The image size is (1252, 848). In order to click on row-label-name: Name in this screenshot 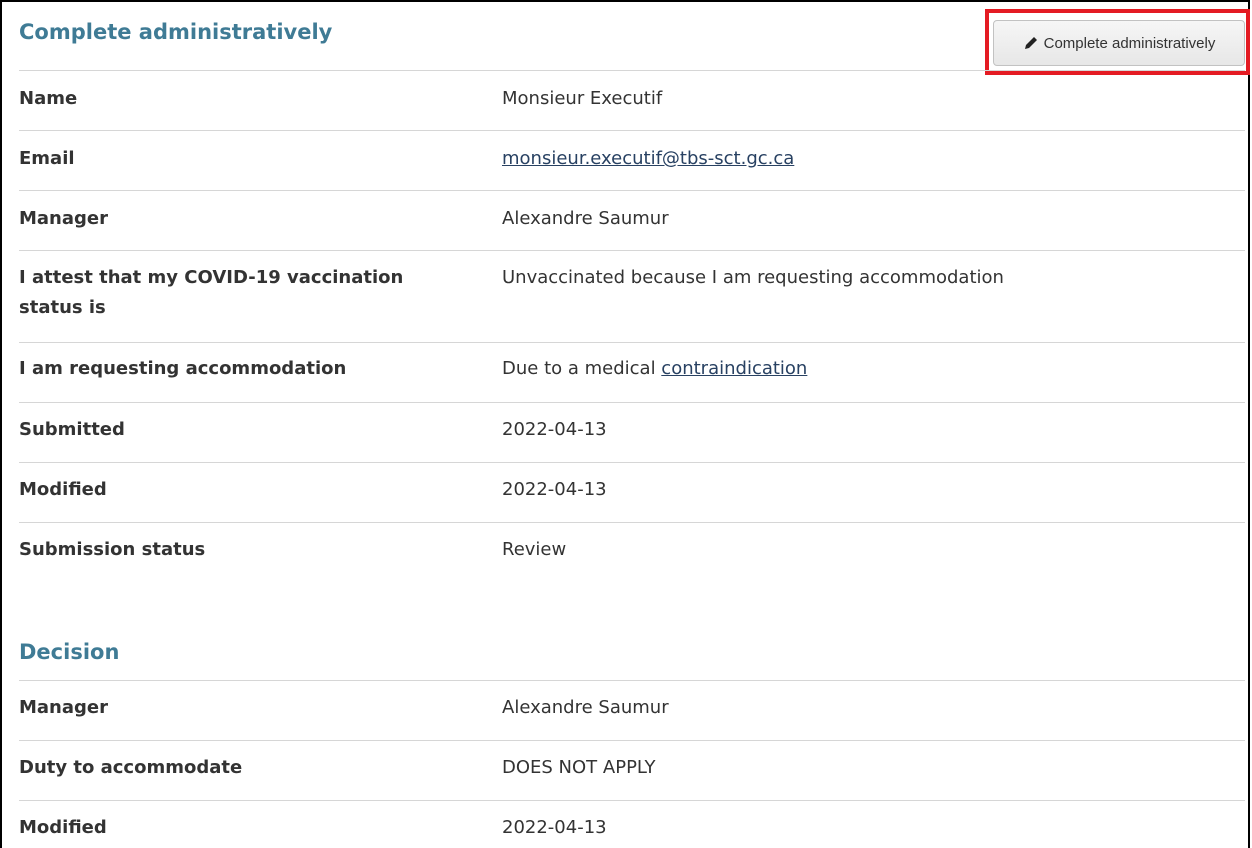, I will do `click(48, 98)`.